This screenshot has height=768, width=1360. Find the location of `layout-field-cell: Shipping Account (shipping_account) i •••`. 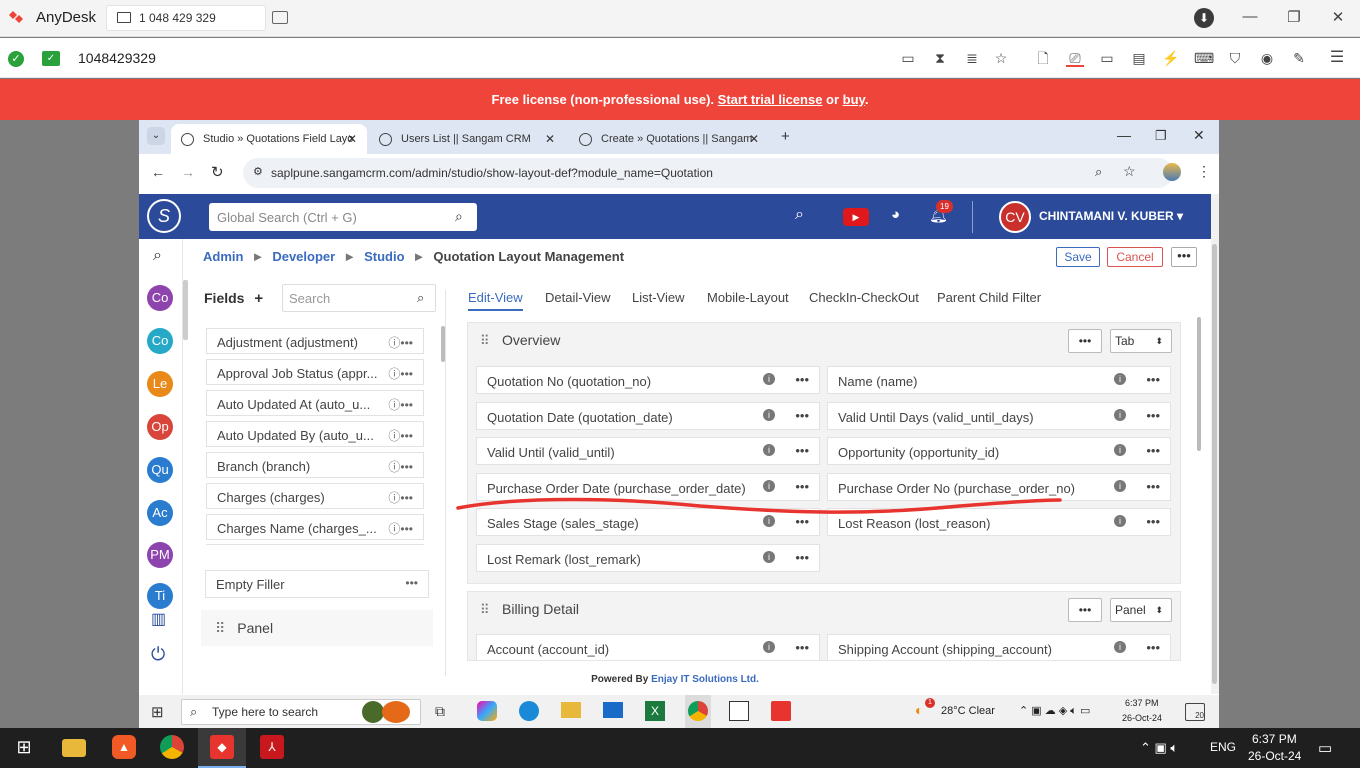

layout-field-cell: Shipping Account (shipping_account) i ••• is located at coordinates (999, 647).